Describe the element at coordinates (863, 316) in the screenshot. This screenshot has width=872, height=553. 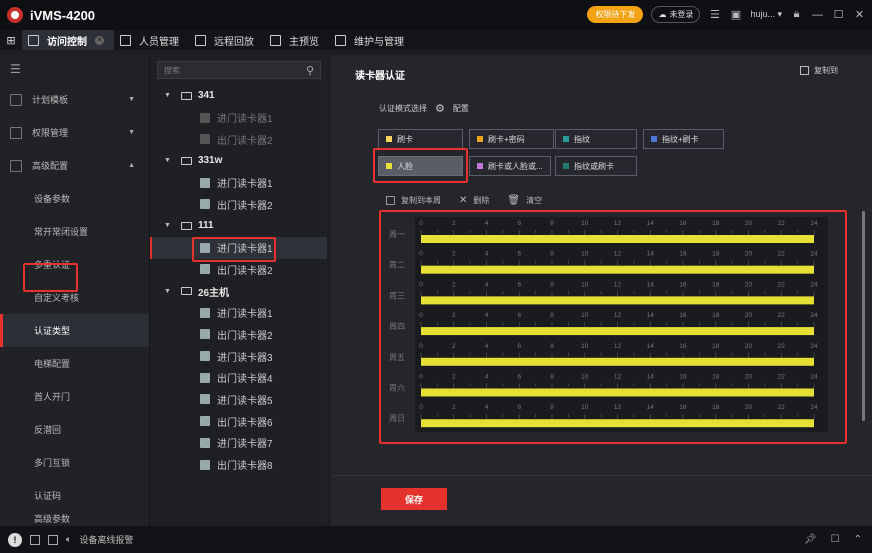
I see `scrollbar` at that location.